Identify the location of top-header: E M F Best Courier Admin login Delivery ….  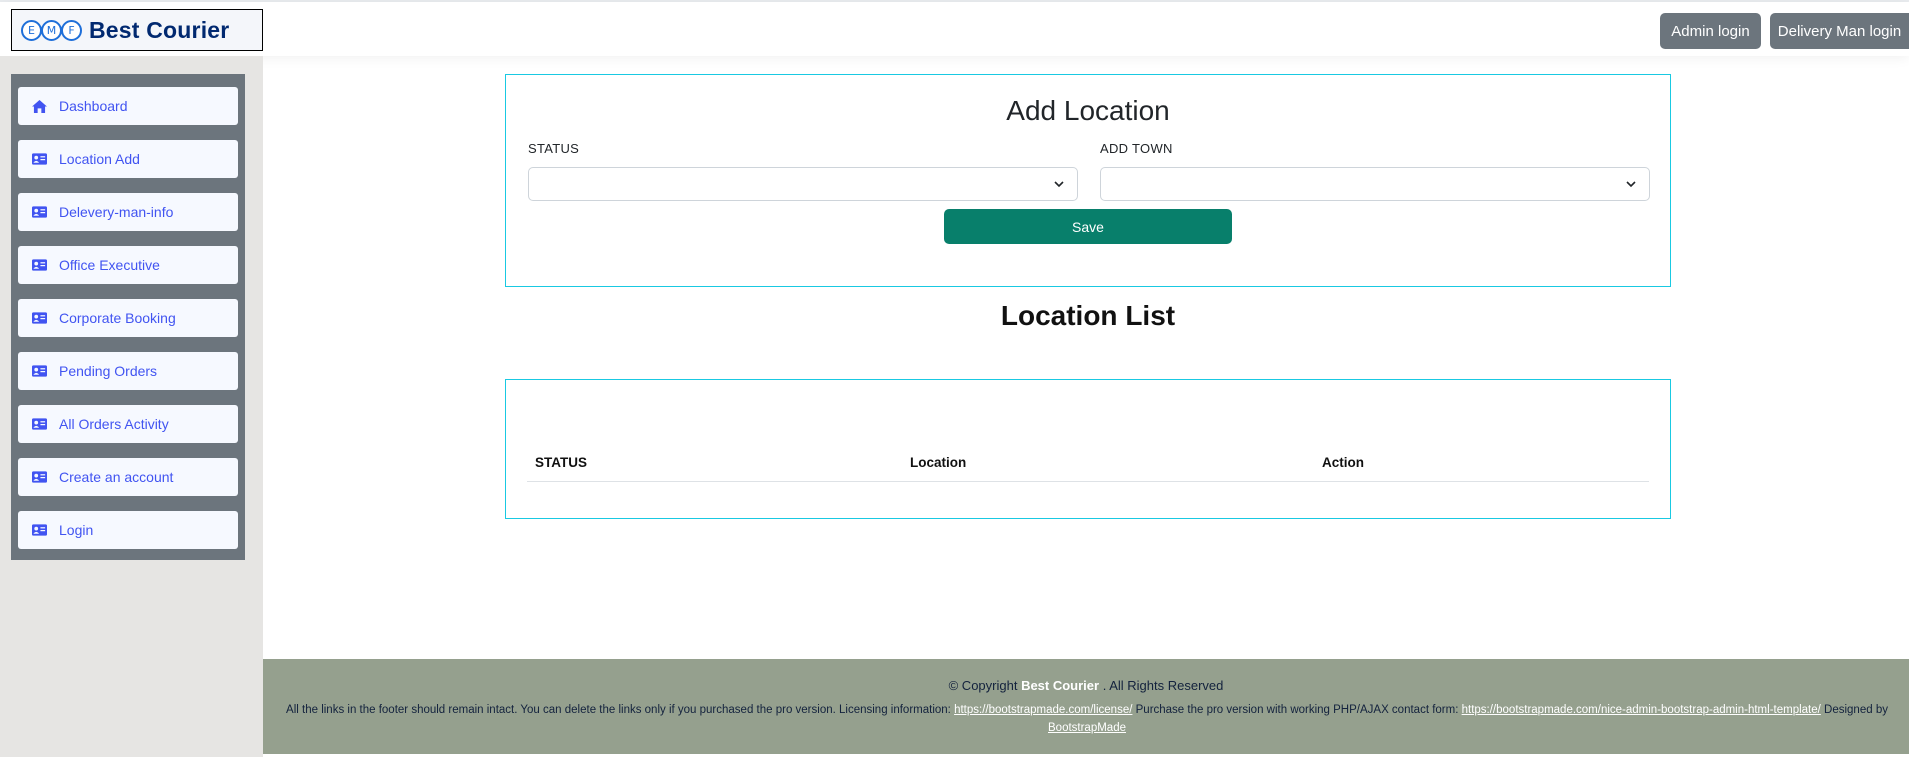
(954, 29).